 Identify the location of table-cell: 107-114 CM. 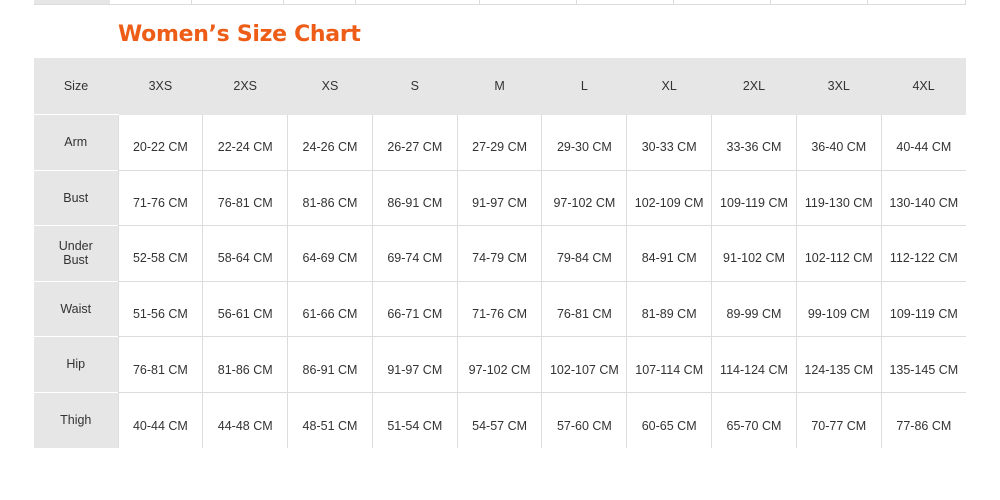
(669, 364).